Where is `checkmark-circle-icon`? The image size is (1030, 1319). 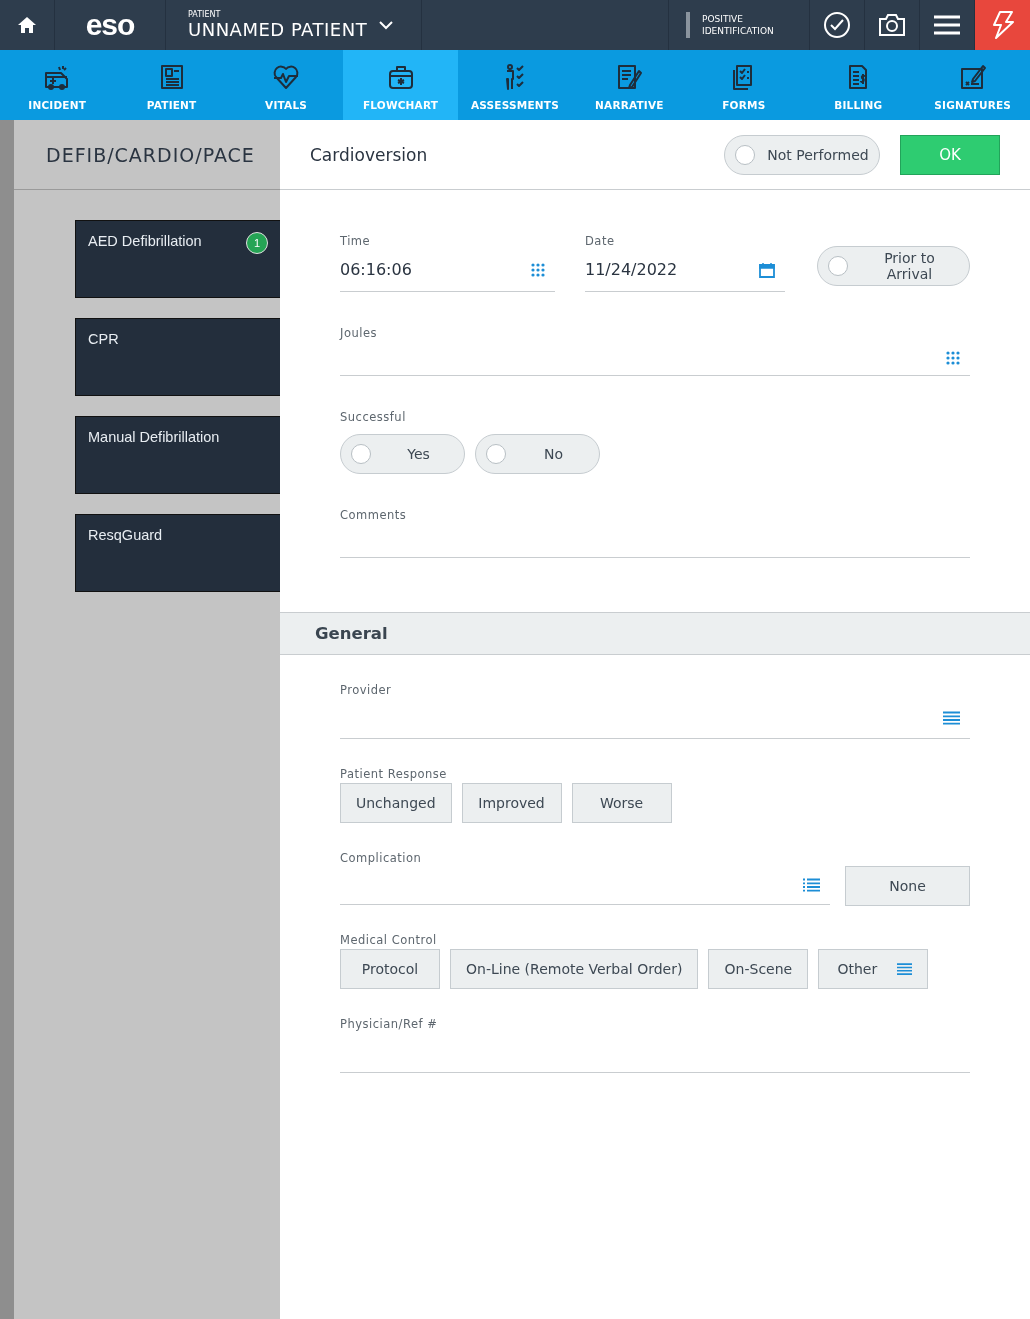
checkmark-circle-icon is located at coordinates (837, 25).